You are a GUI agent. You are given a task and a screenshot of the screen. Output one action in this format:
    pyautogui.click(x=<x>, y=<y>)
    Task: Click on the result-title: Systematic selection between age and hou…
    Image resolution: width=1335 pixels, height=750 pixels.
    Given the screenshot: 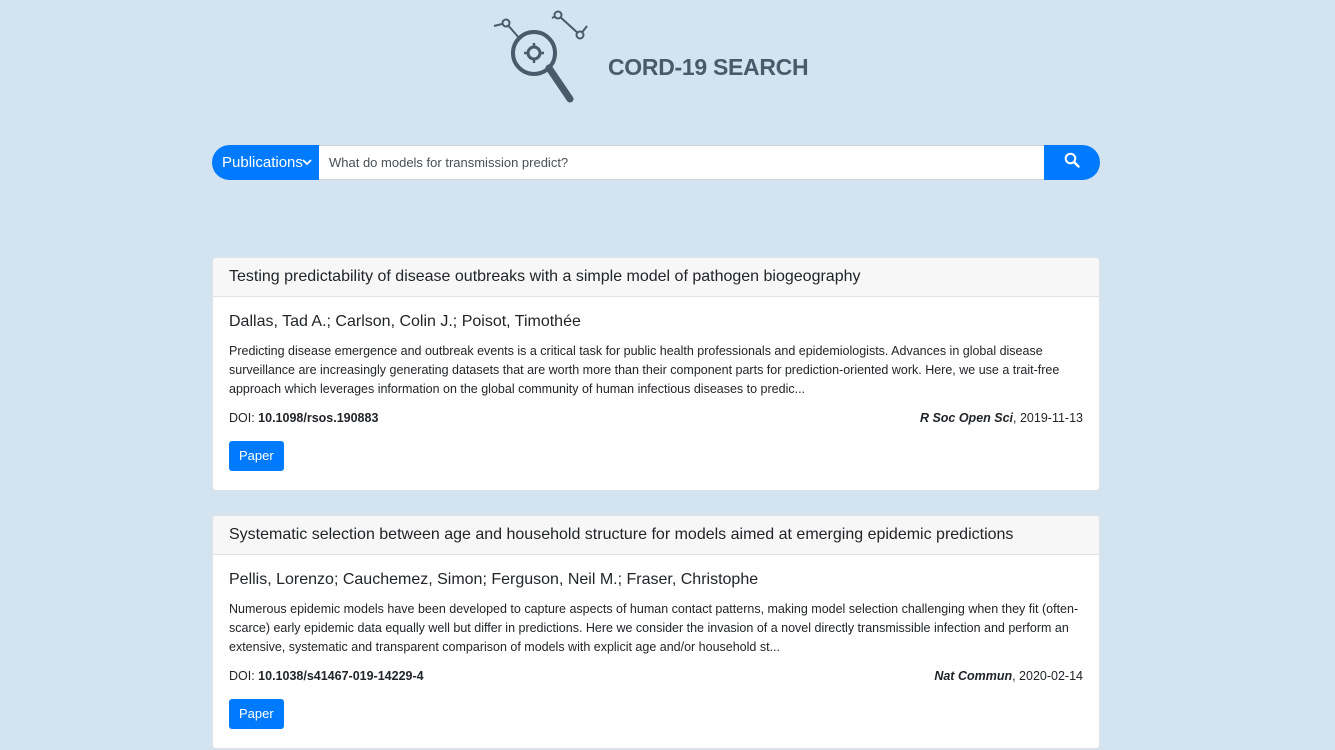 What is the action you would take?
    pyautogui.click(x=656, y=535)
    